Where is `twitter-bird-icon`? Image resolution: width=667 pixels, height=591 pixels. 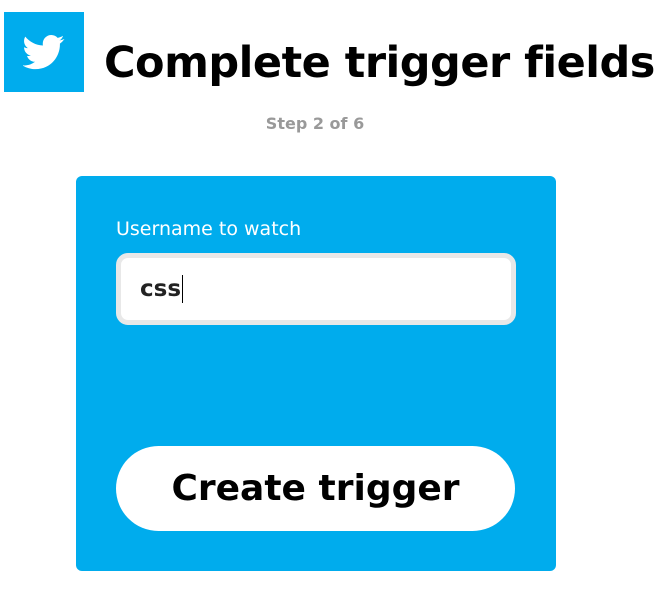
twitter-bird-icon is located at coordinates (44, 52).